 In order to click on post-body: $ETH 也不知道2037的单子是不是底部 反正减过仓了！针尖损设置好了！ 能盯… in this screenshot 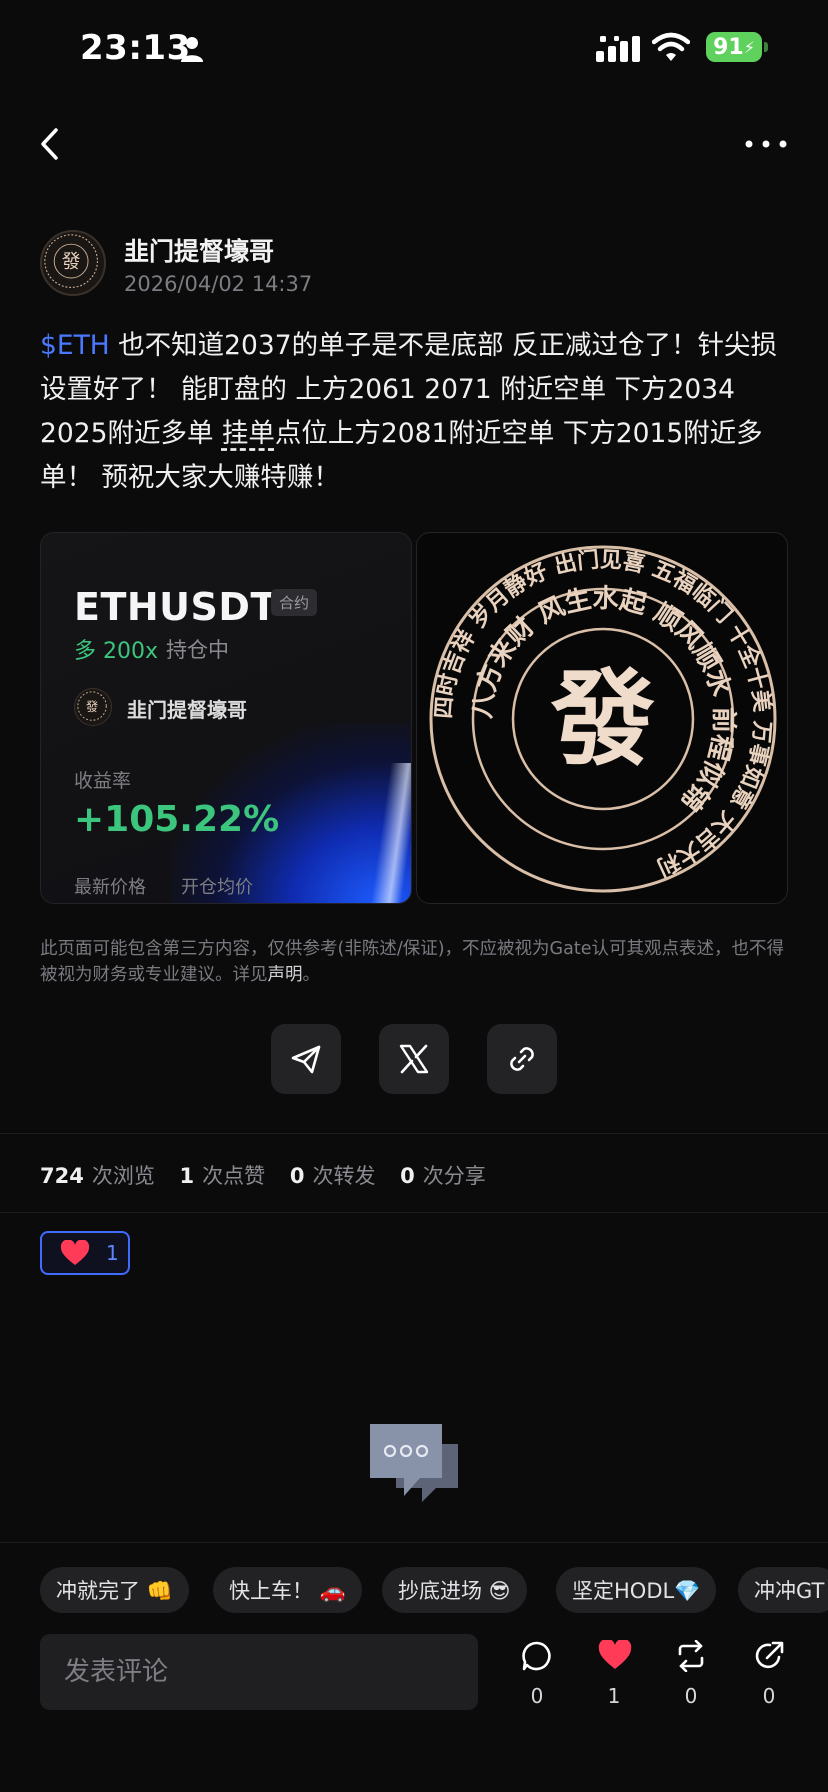, I will do `click(415, 412)`.